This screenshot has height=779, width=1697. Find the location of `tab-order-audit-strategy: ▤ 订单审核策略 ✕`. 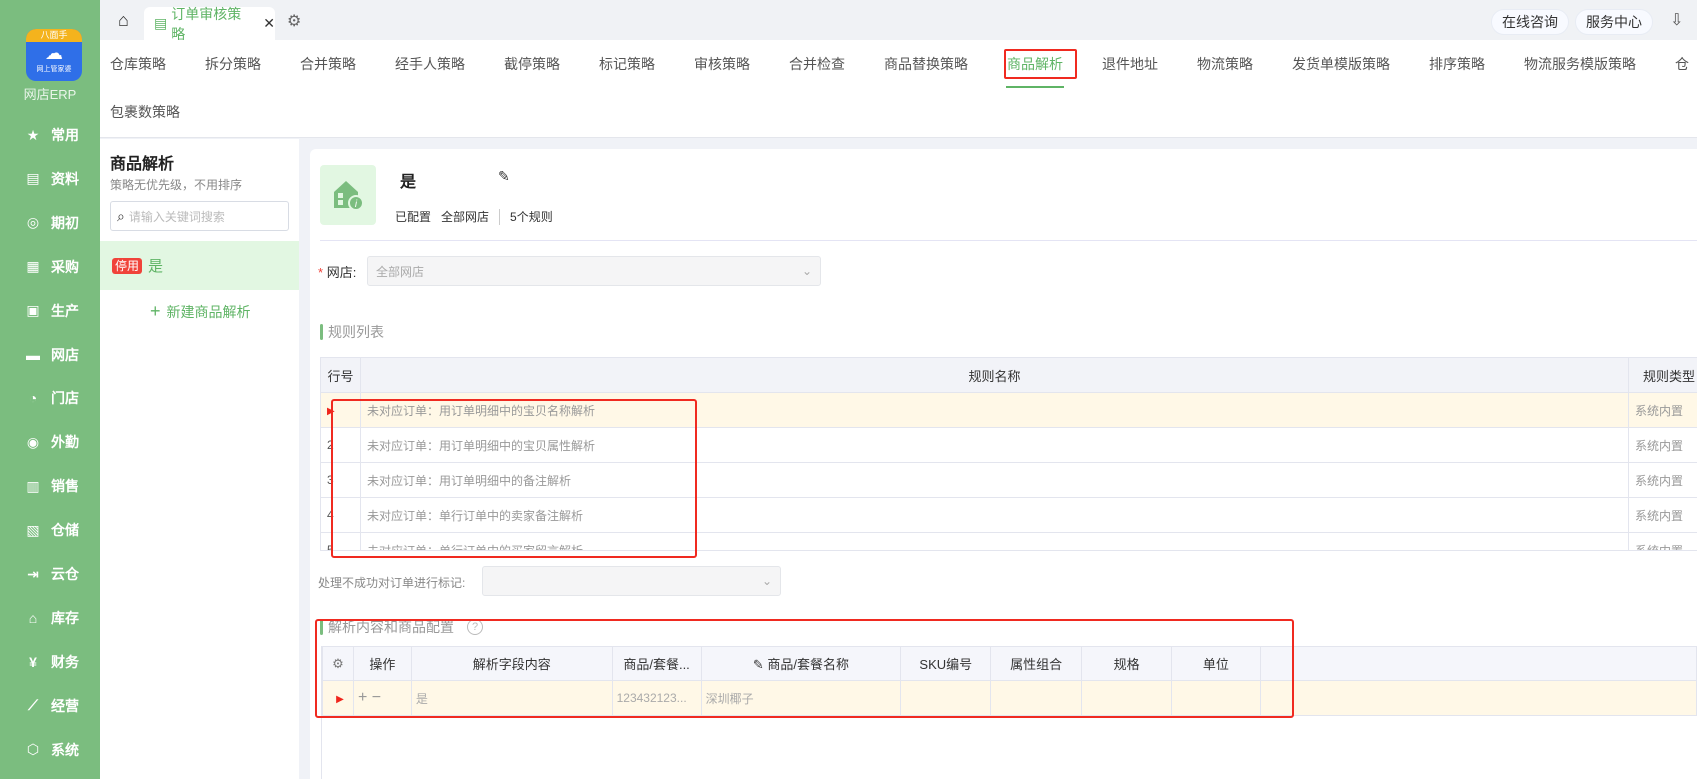

tab-order-audit-strategy: ▤ 订单审核策略 ✕ is located at coordinates (209, 24).